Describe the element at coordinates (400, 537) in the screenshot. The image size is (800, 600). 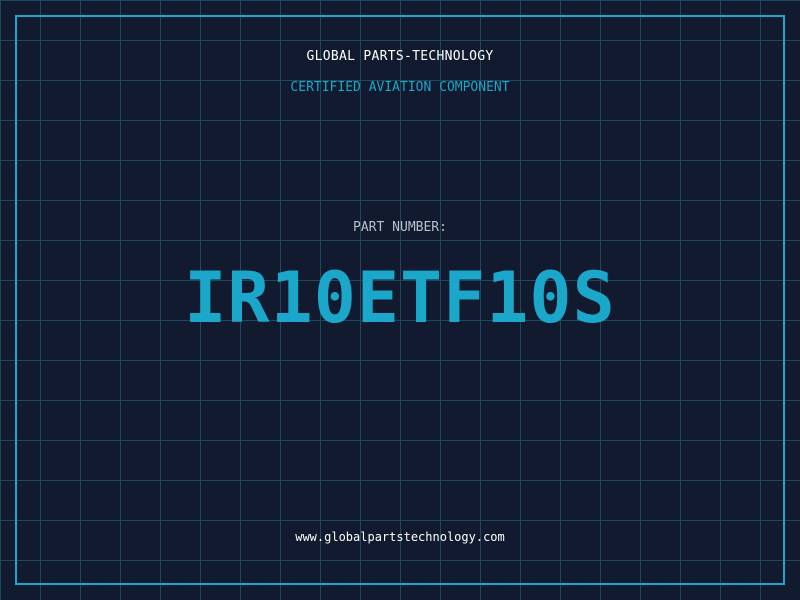
I see `website-url: www.globalpartstechnology.com` at that location.